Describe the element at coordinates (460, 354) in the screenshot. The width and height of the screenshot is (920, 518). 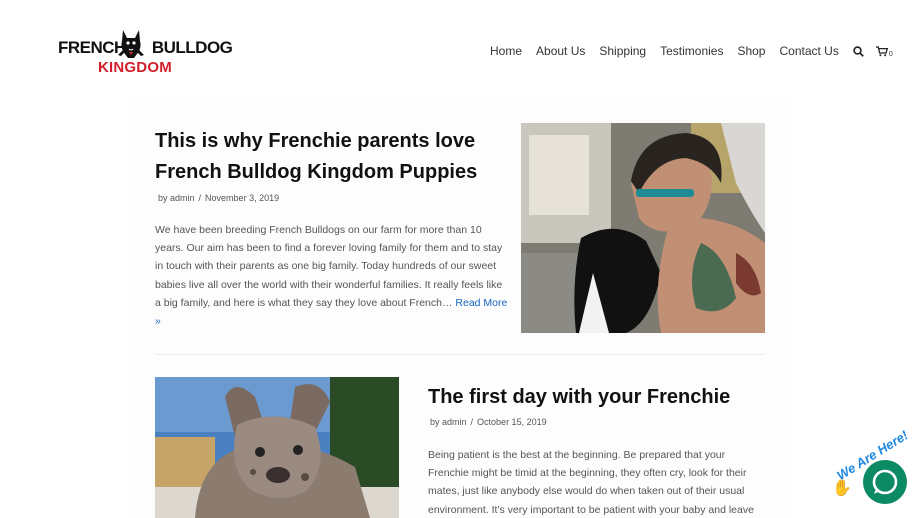
I see `post-divider` at that location.